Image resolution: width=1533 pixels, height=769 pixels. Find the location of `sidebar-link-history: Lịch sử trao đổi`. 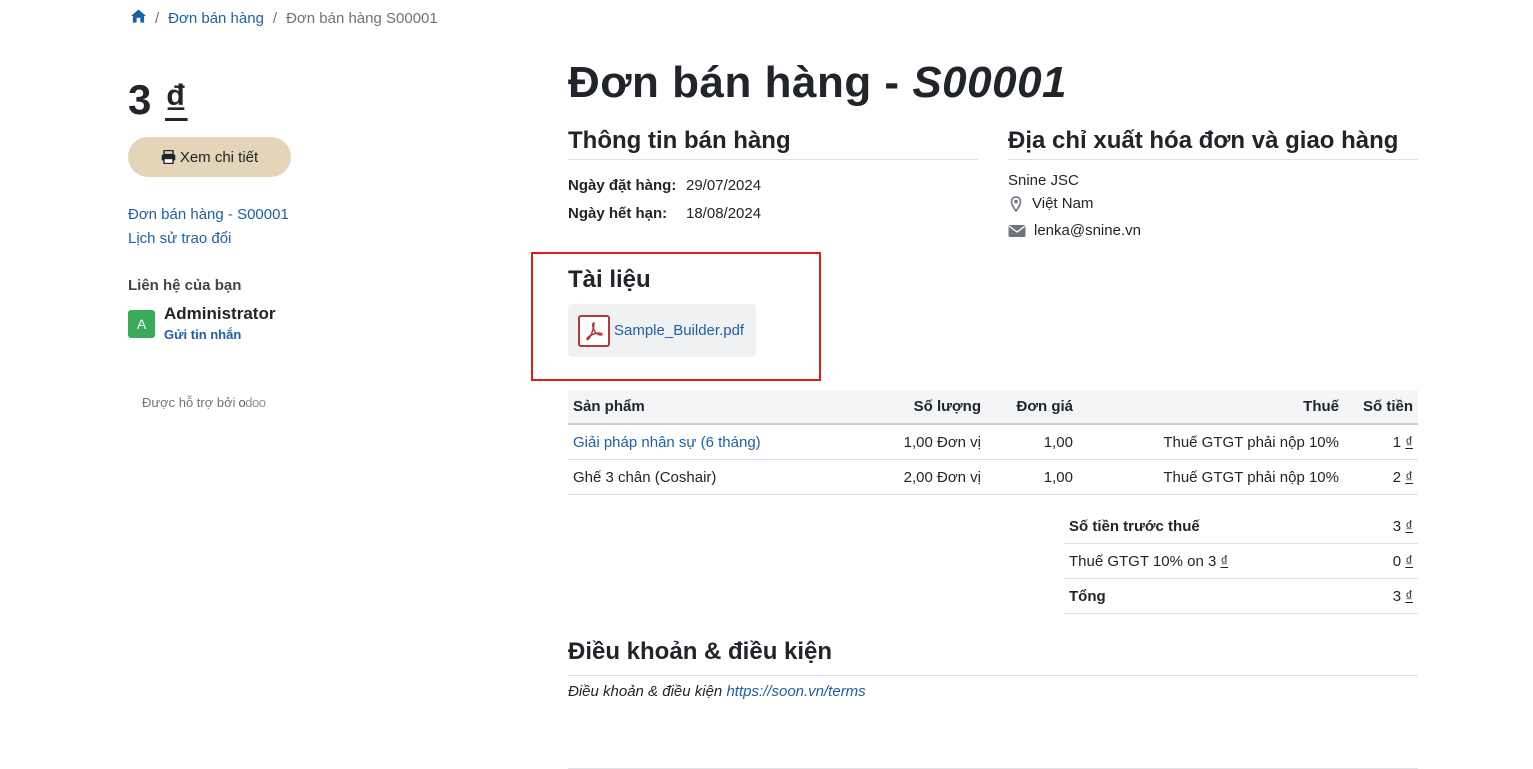

sidebar-link-history: Lịch sử trao đổi is located at coordinates (208, 239).